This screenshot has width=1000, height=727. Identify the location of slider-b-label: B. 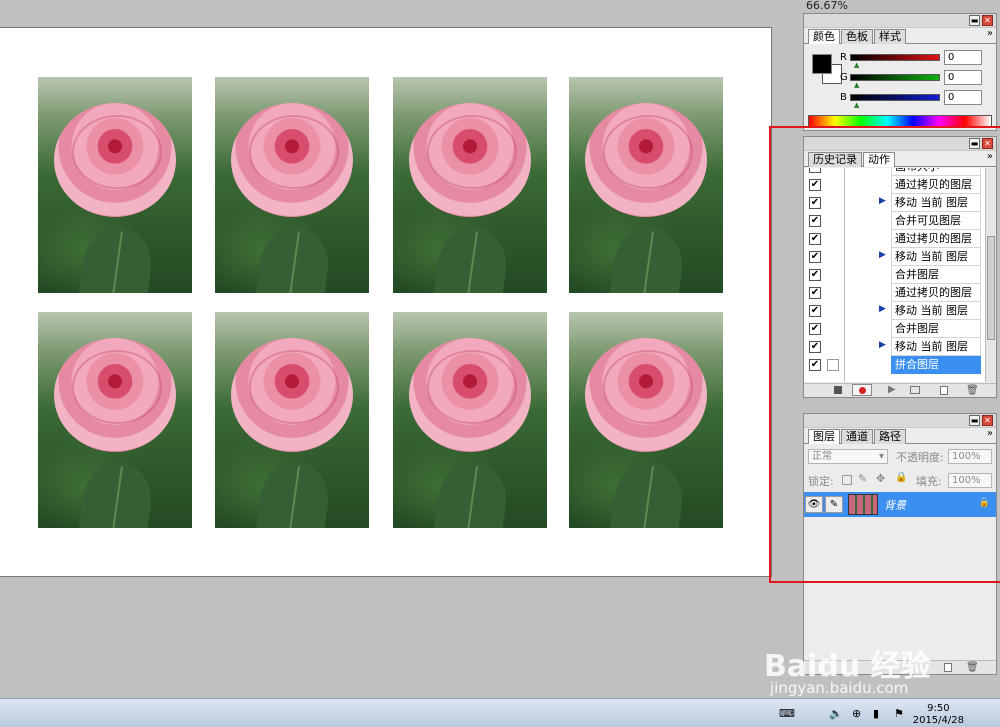
(843, 97).